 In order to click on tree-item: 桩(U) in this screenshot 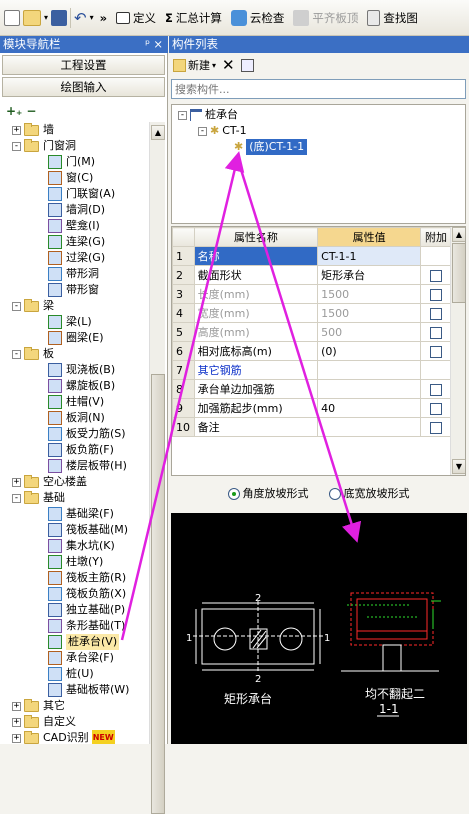, I will do `click(71, 674)`.